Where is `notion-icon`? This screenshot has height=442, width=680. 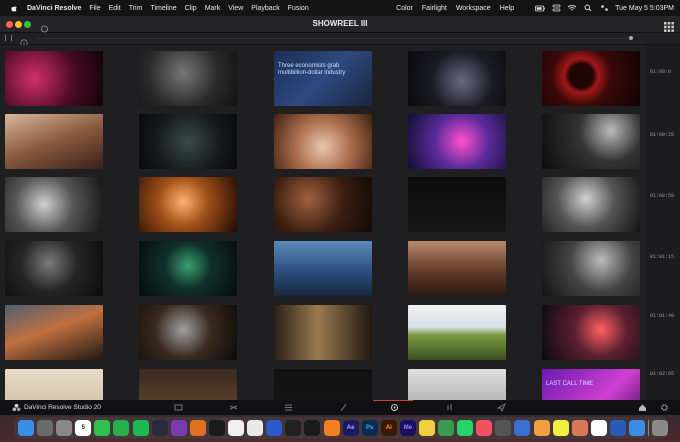 notion-icon is located at coordinates (598, 428).